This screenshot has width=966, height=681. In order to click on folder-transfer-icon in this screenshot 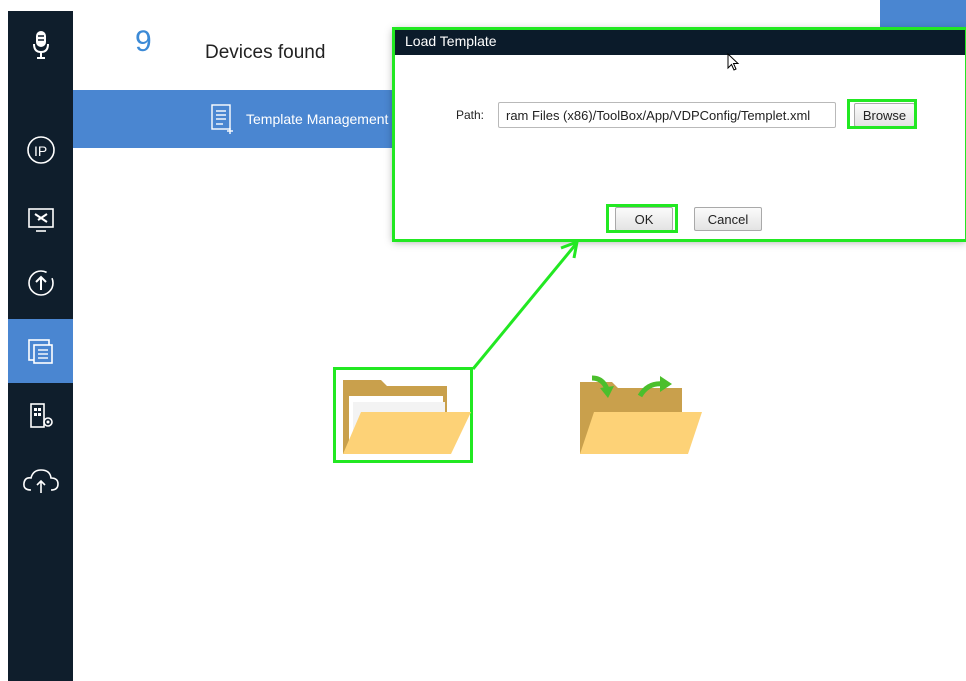, I will do `click(640, 415)`.